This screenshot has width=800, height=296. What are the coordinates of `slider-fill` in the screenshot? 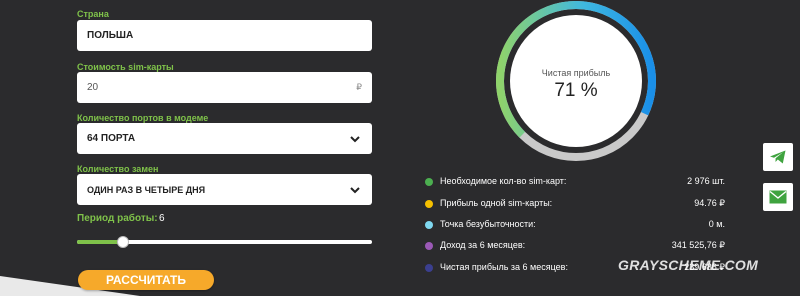 It's located at (100, 242).